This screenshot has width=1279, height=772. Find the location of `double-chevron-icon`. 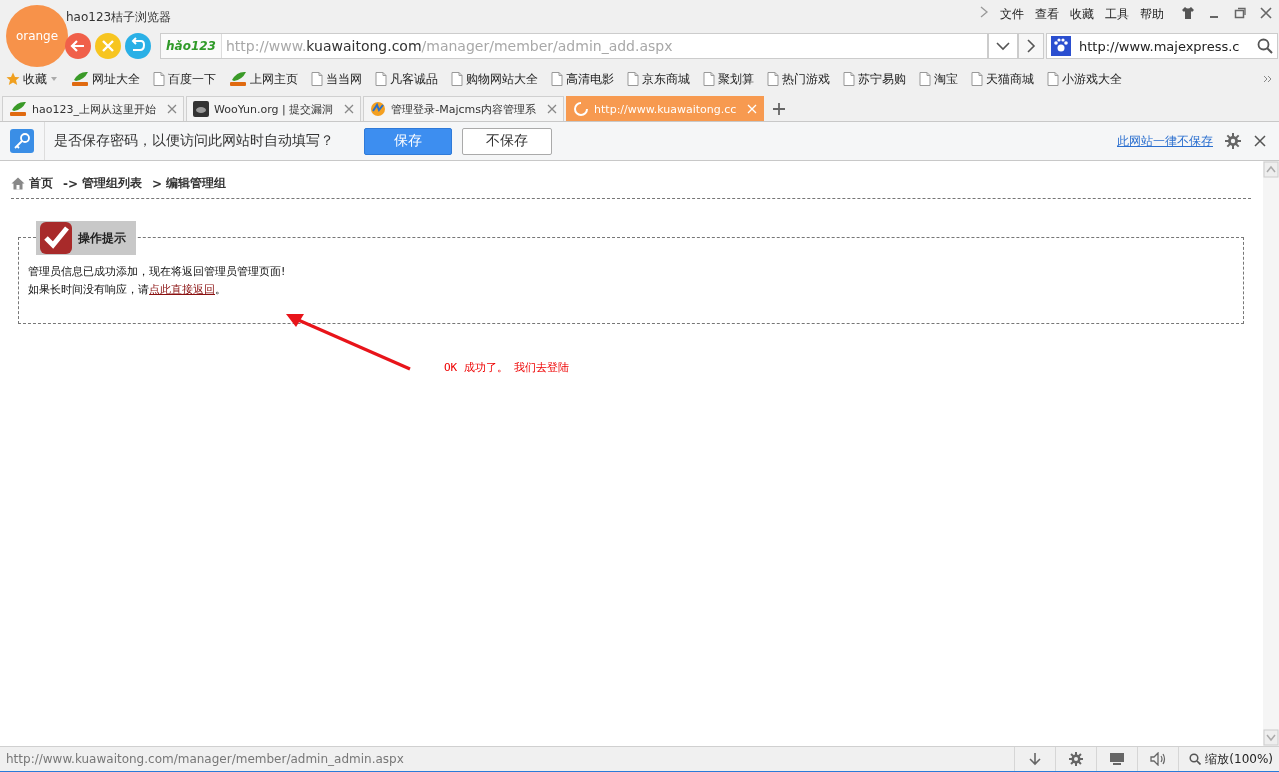

double-chevron-icon is located at coordinates (1268, 79).